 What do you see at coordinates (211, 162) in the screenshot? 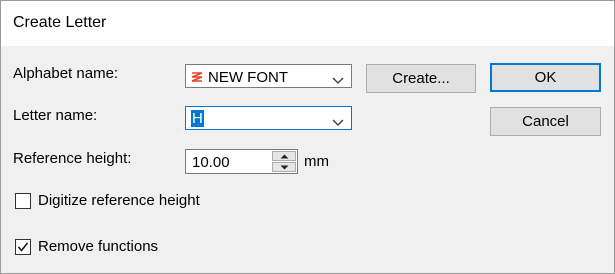
I see `reference-height-value: 10.00` at bounding box center [211, 162].